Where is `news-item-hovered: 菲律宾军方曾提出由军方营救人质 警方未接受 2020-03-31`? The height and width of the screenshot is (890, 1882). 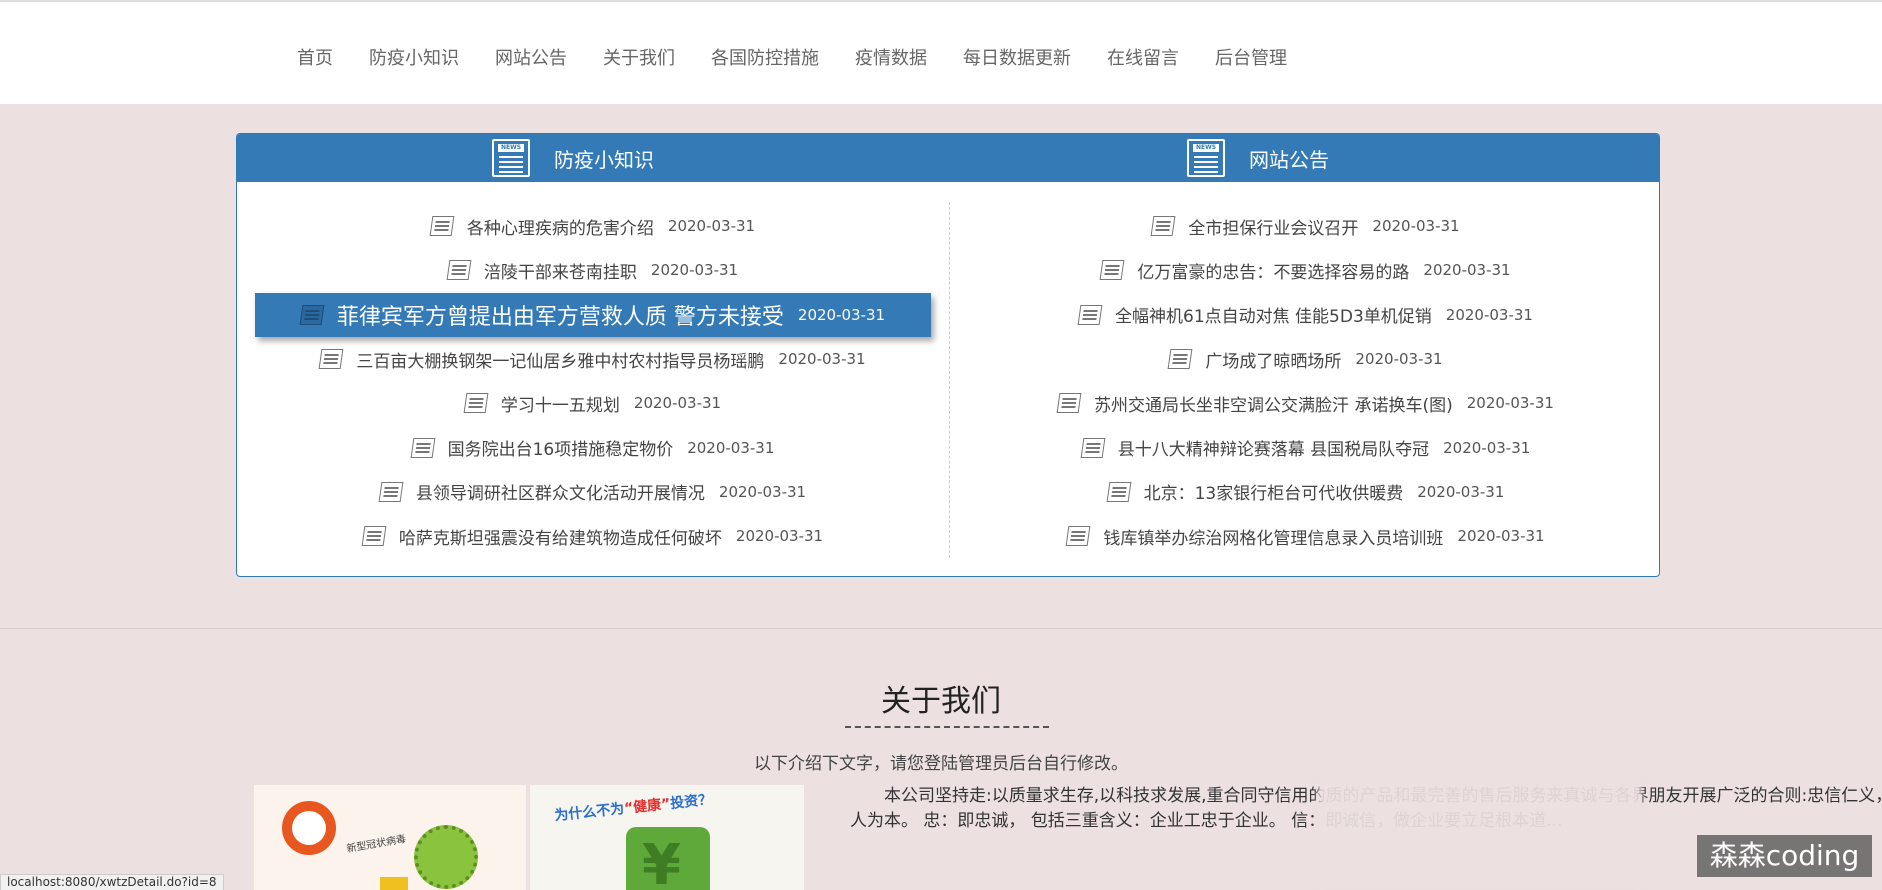
news-item-hovered: 菲律宾军方曾提出由军方营救人质 警方未接受 2020-03-31 is located at coordinates (593, 314).